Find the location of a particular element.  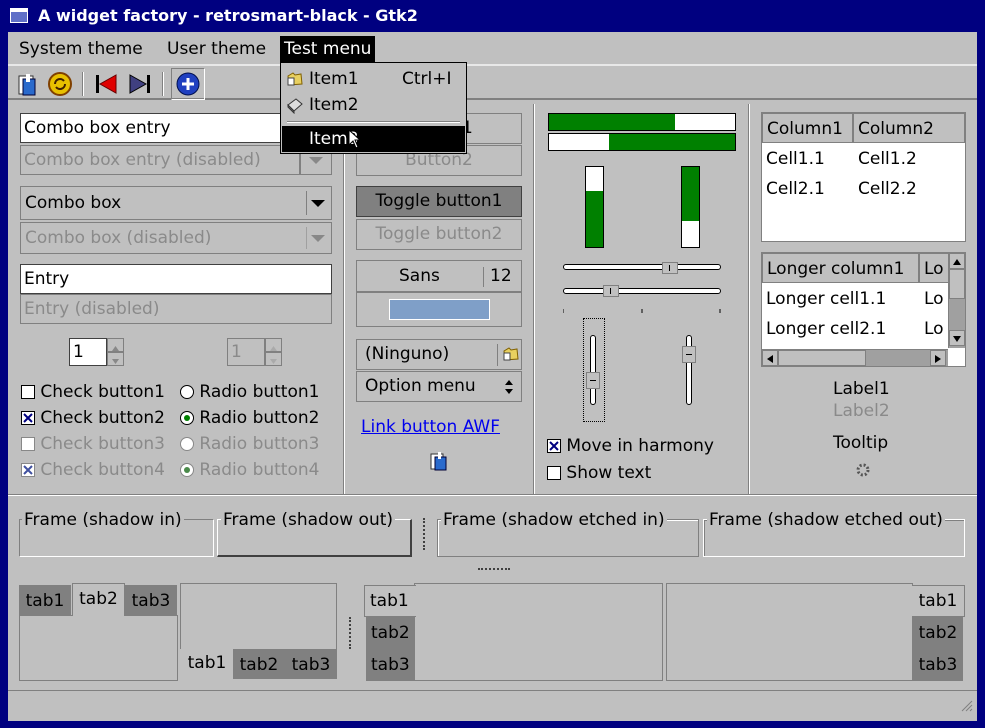

font-button: Sans 12 is located at coordinates (439, 276).